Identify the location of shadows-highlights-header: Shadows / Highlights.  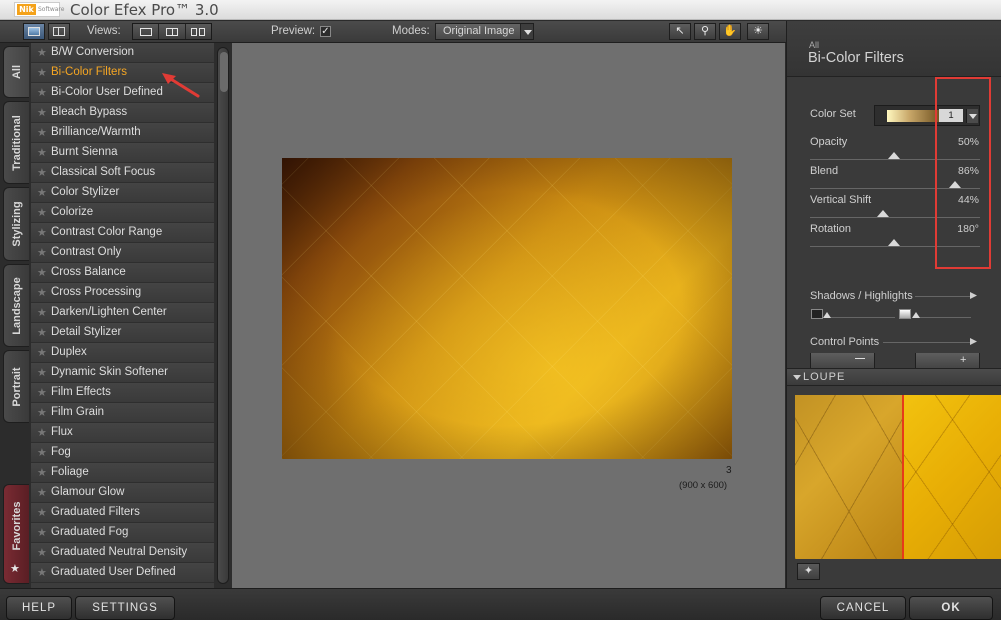
(861, 296).